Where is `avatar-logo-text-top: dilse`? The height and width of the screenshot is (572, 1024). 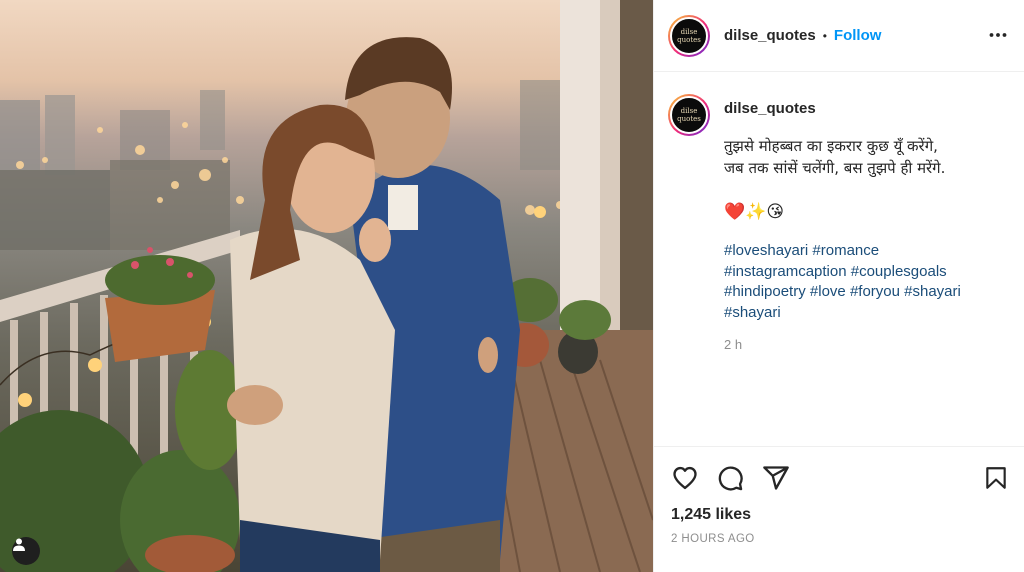 avatar-logo-text-top: dilse is located at coordinates (689, 31).